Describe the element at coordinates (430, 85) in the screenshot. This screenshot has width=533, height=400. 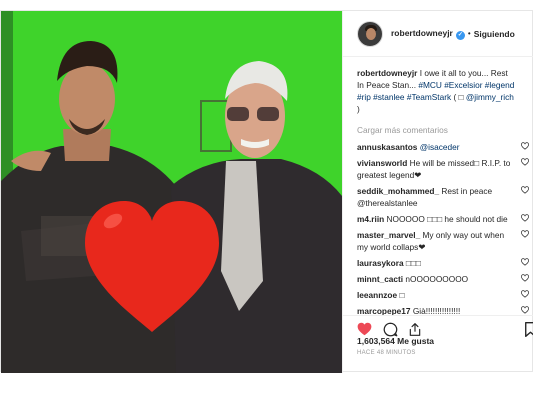
I see `hashtag: #MCU` at that location.